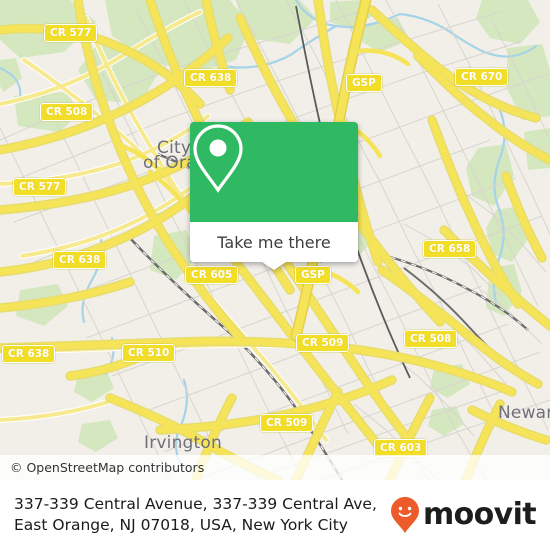 The width and height of the screenshot is (550, 550). I want to click on road-shield: CR 670, so click(482, 77).